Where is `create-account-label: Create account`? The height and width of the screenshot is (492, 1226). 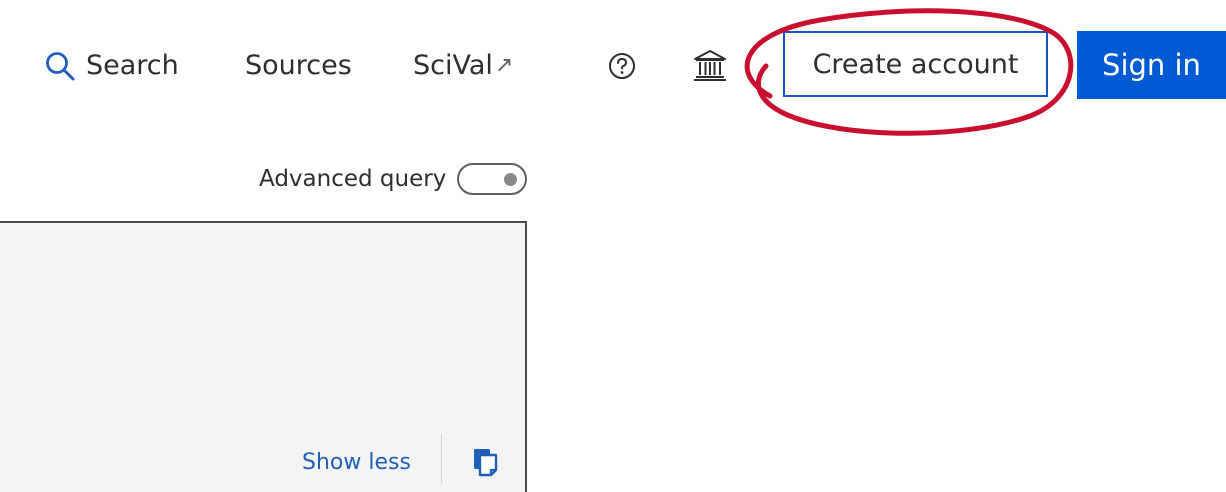 create-account-label: Create account is located at coordinates (915, 64).